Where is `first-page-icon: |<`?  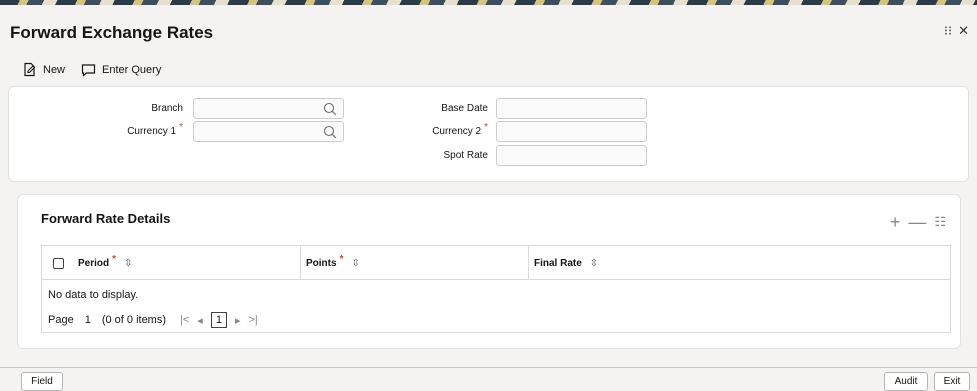
first-page-icon: |< is located at coordinates (184, 320).